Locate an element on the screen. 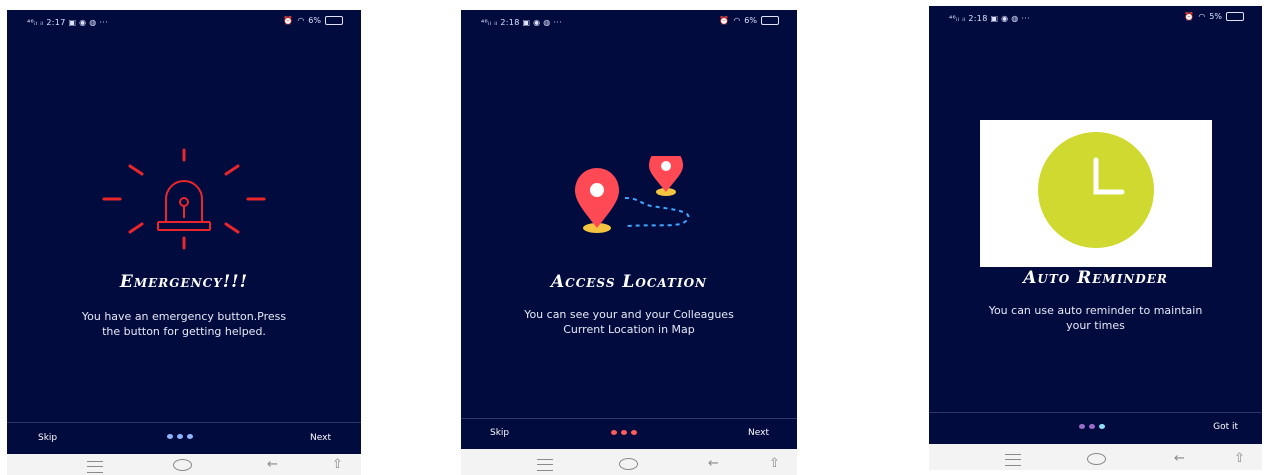 The width and height of the screenshot is (1264, 475). status-bar: ⁴⁶ᵢₗ ᵢₗ 2:18 ▣ ◉ ◍ ··· ⏰ ◠ 5% is located at coordinates (1095, 17).